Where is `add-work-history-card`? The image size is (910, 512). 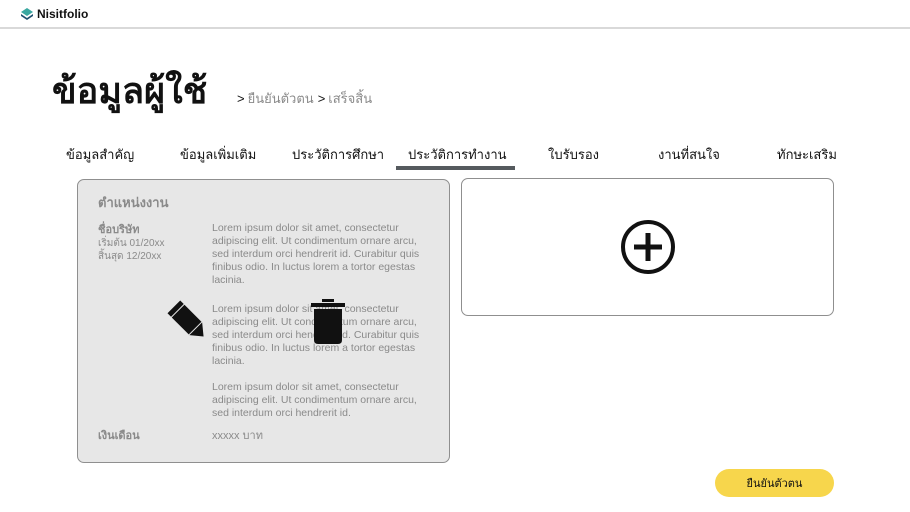
add-work-history-card is located at coordinates (647, 247).